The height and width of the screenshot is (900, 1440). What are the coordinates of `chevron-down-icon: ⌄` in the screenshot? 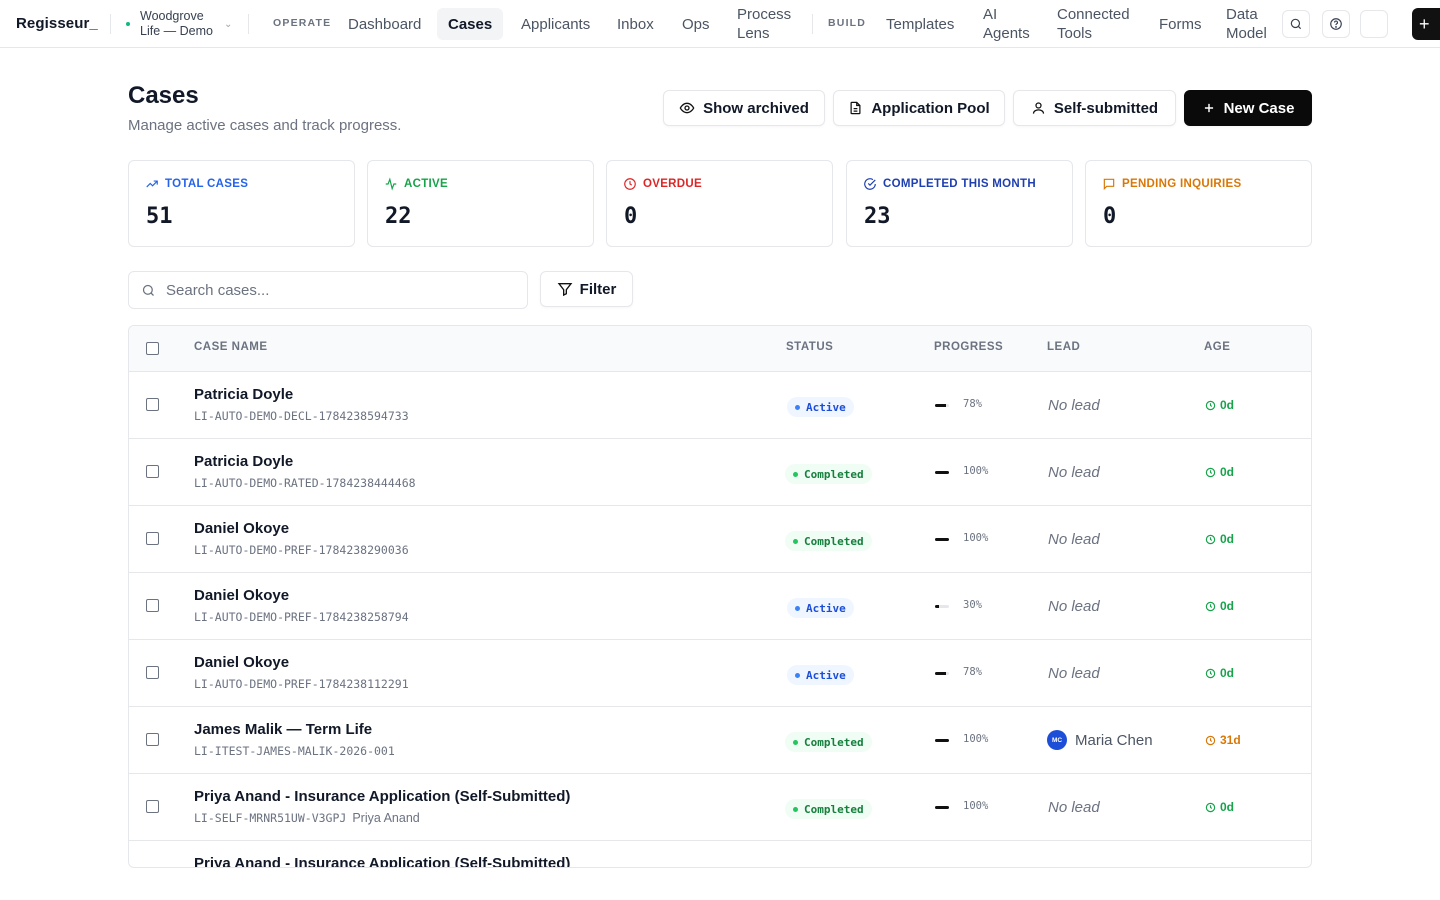 It's located at (228, 24).